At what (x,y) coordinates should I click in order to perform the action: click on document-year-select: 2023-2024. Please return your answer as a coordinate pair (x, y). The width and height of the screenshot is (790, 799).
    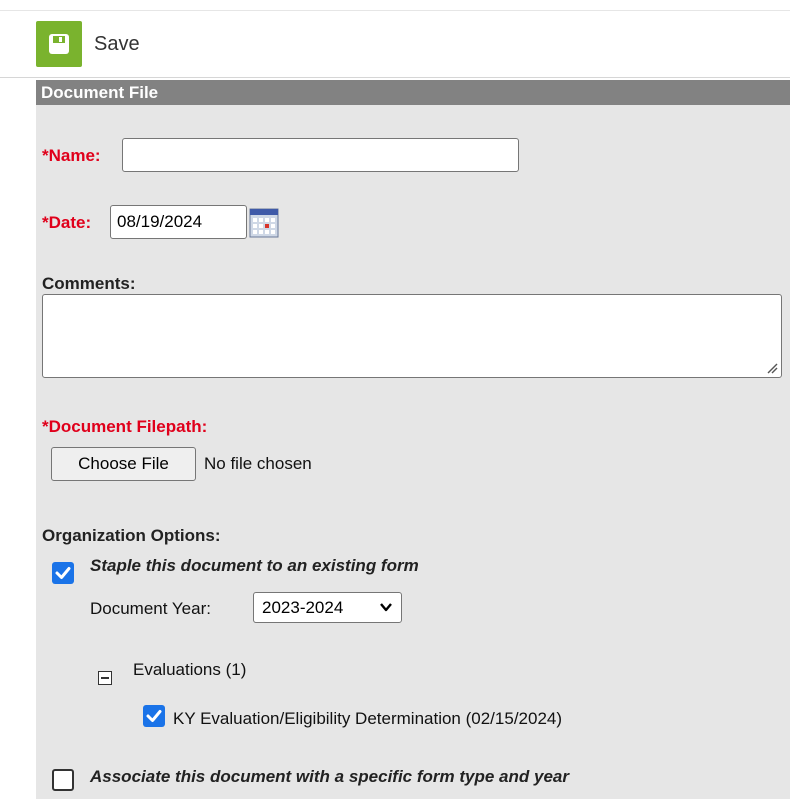
    Looking at the image, I should click on (327, 607).